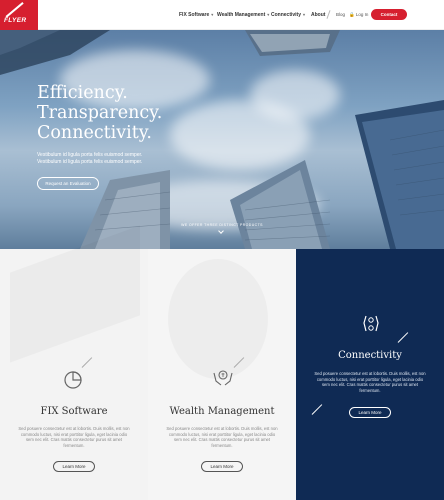 Image resolution: width=444 pixels, height=500 pixels. What do you see at coordinates (14, 10) in the screenshot?
I see `logo-slash-icon` at bounding box center [14, 10].